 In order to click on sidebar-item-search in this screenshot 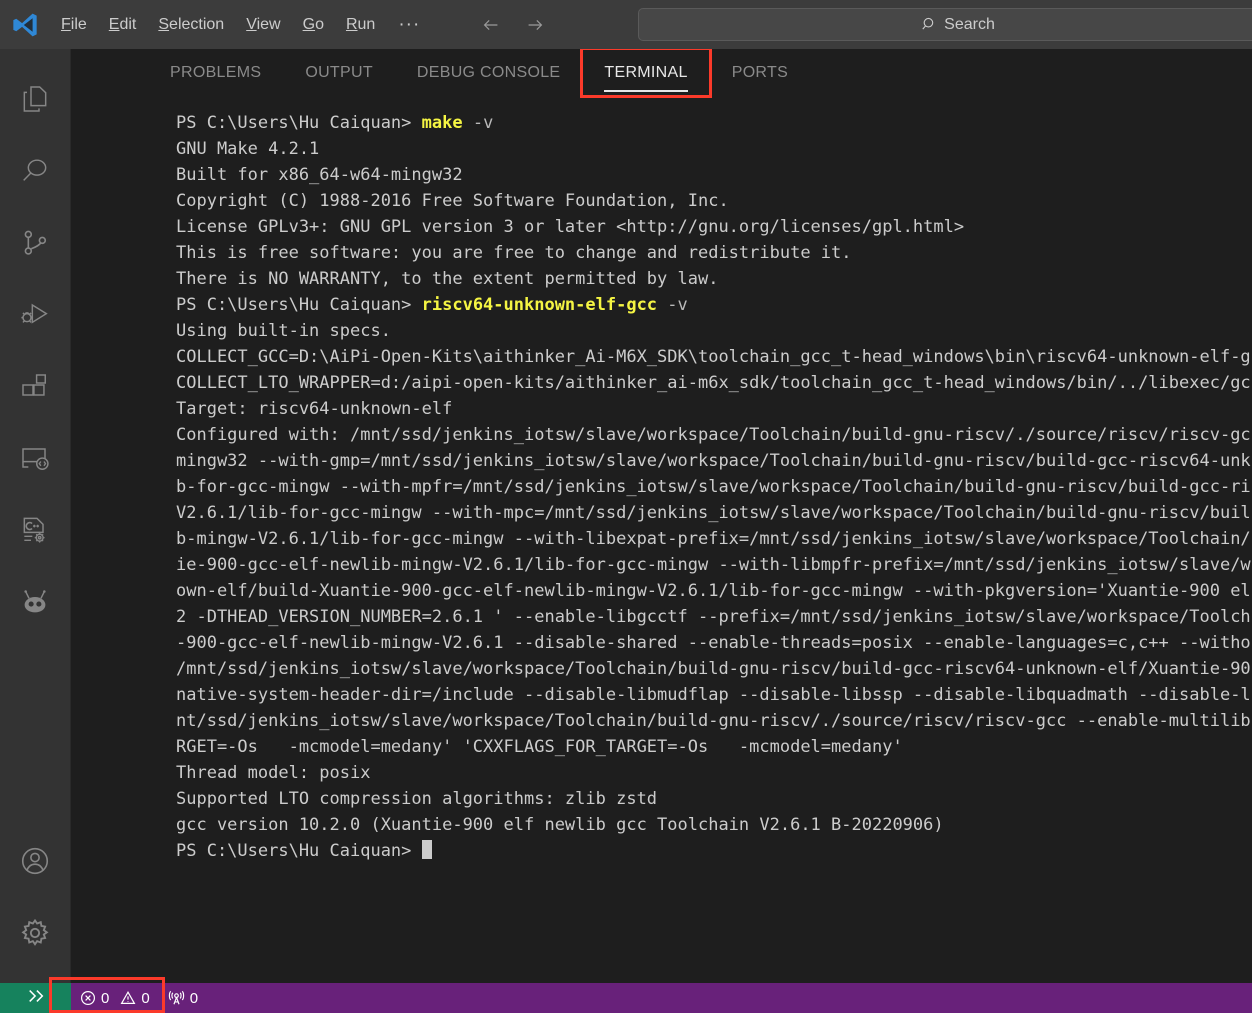, I will do `click(35, 171)`.